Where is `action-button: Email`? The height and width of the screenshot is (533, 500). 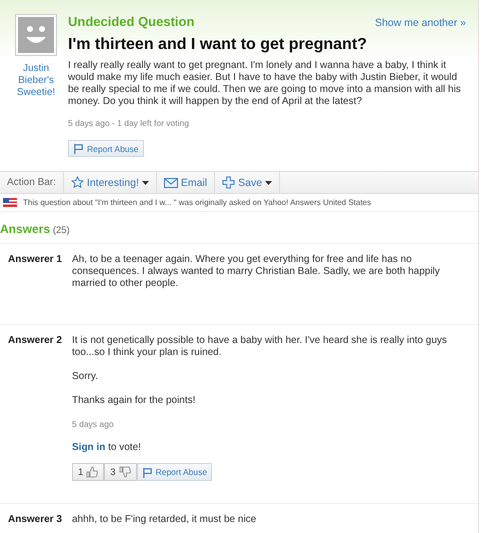 action-button: Email is located at coordinates (186, 182).